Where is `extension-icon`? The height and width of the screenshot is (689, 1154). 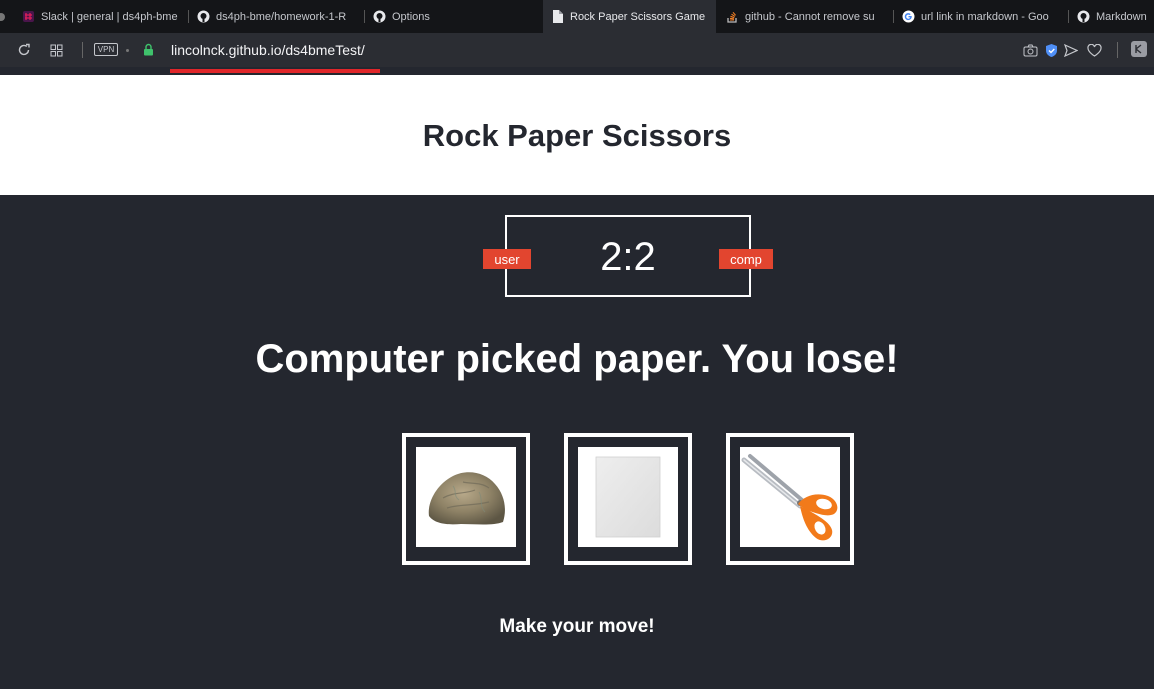 extension-icon is located at coordinates (1139, 49).